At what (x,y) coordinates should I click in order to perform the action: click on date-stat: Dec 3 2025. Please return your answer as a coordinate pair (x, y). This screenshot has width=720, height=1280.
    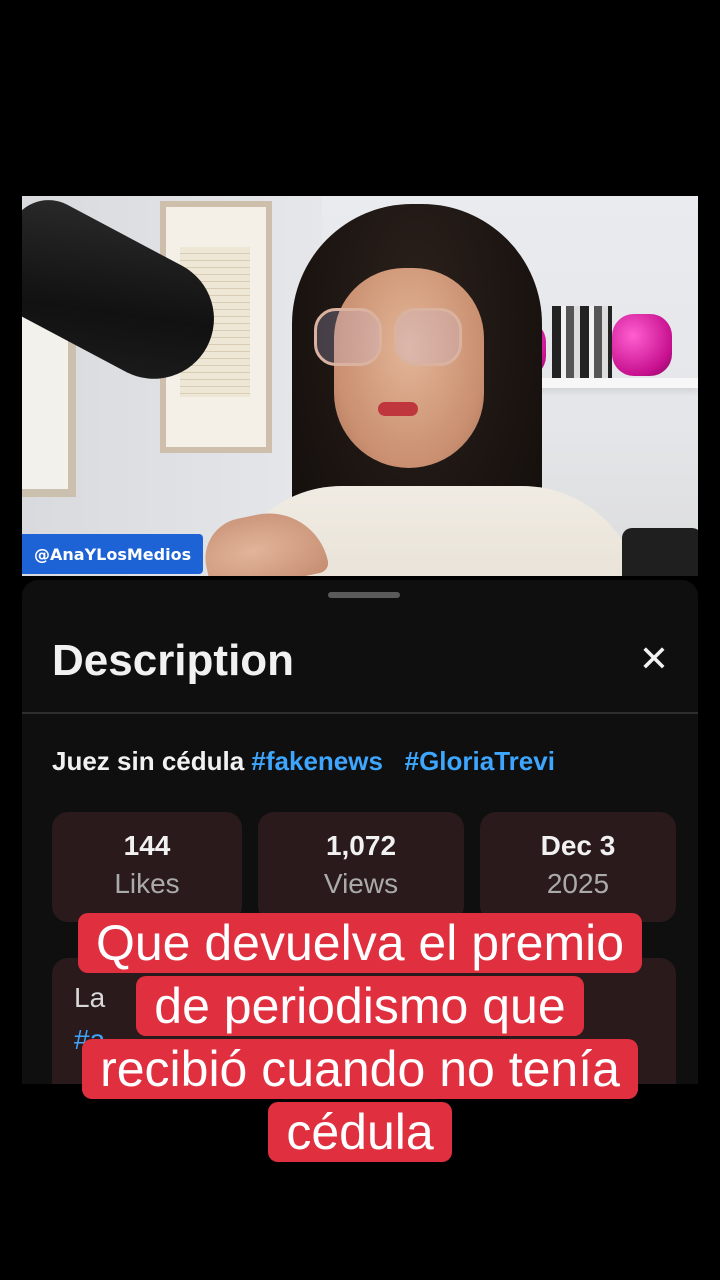
    Looking at the image, I should click on (578, 867).